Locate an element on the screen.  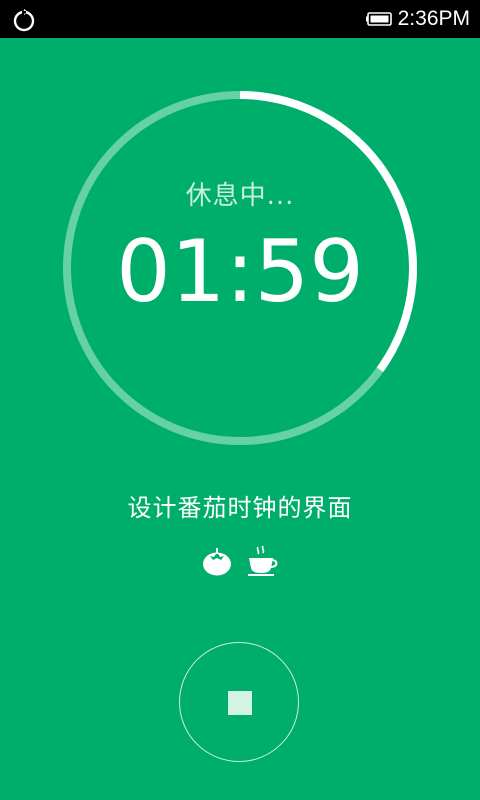
tomato-icon is located at coordinates (217, 561).